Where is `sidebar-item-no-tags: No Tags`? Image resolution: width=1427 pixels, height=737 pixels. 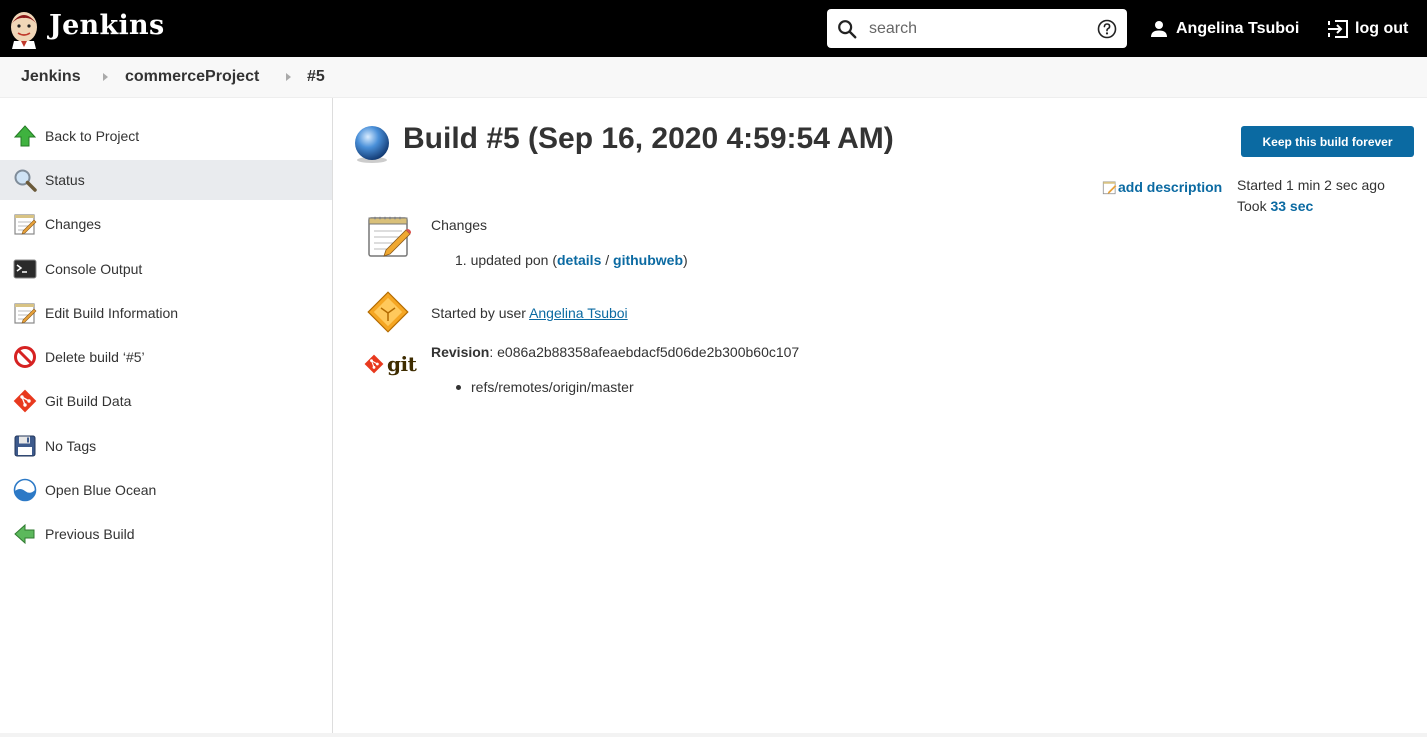
sidebar-item-no-tags: No Tags is located at coordinates (166, 446).